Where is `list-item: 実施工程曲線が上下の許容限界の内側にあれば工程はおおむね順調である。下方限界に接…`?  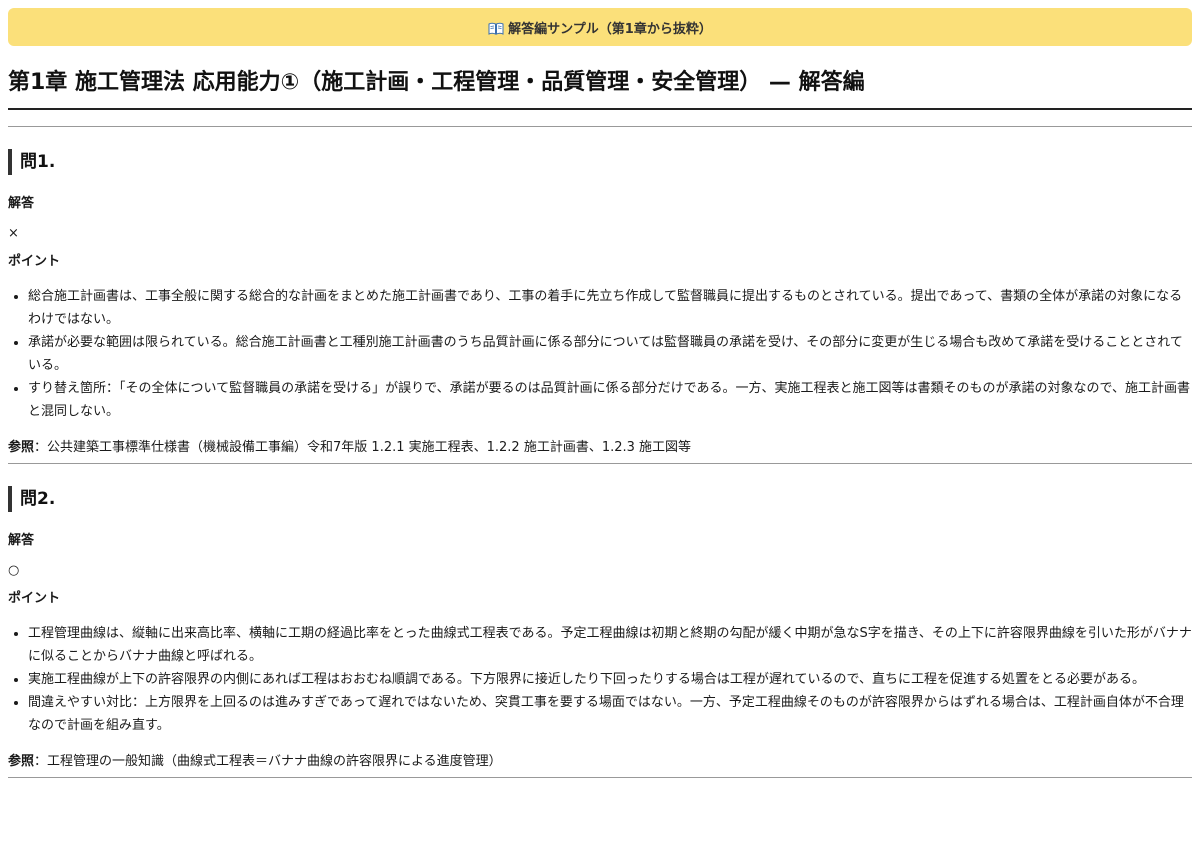 list-item: 実施工程曲線が上下の許容限界の内側にあれば工程はおおむね順調である。下方限界に接… is located at coordinates (610, 679).